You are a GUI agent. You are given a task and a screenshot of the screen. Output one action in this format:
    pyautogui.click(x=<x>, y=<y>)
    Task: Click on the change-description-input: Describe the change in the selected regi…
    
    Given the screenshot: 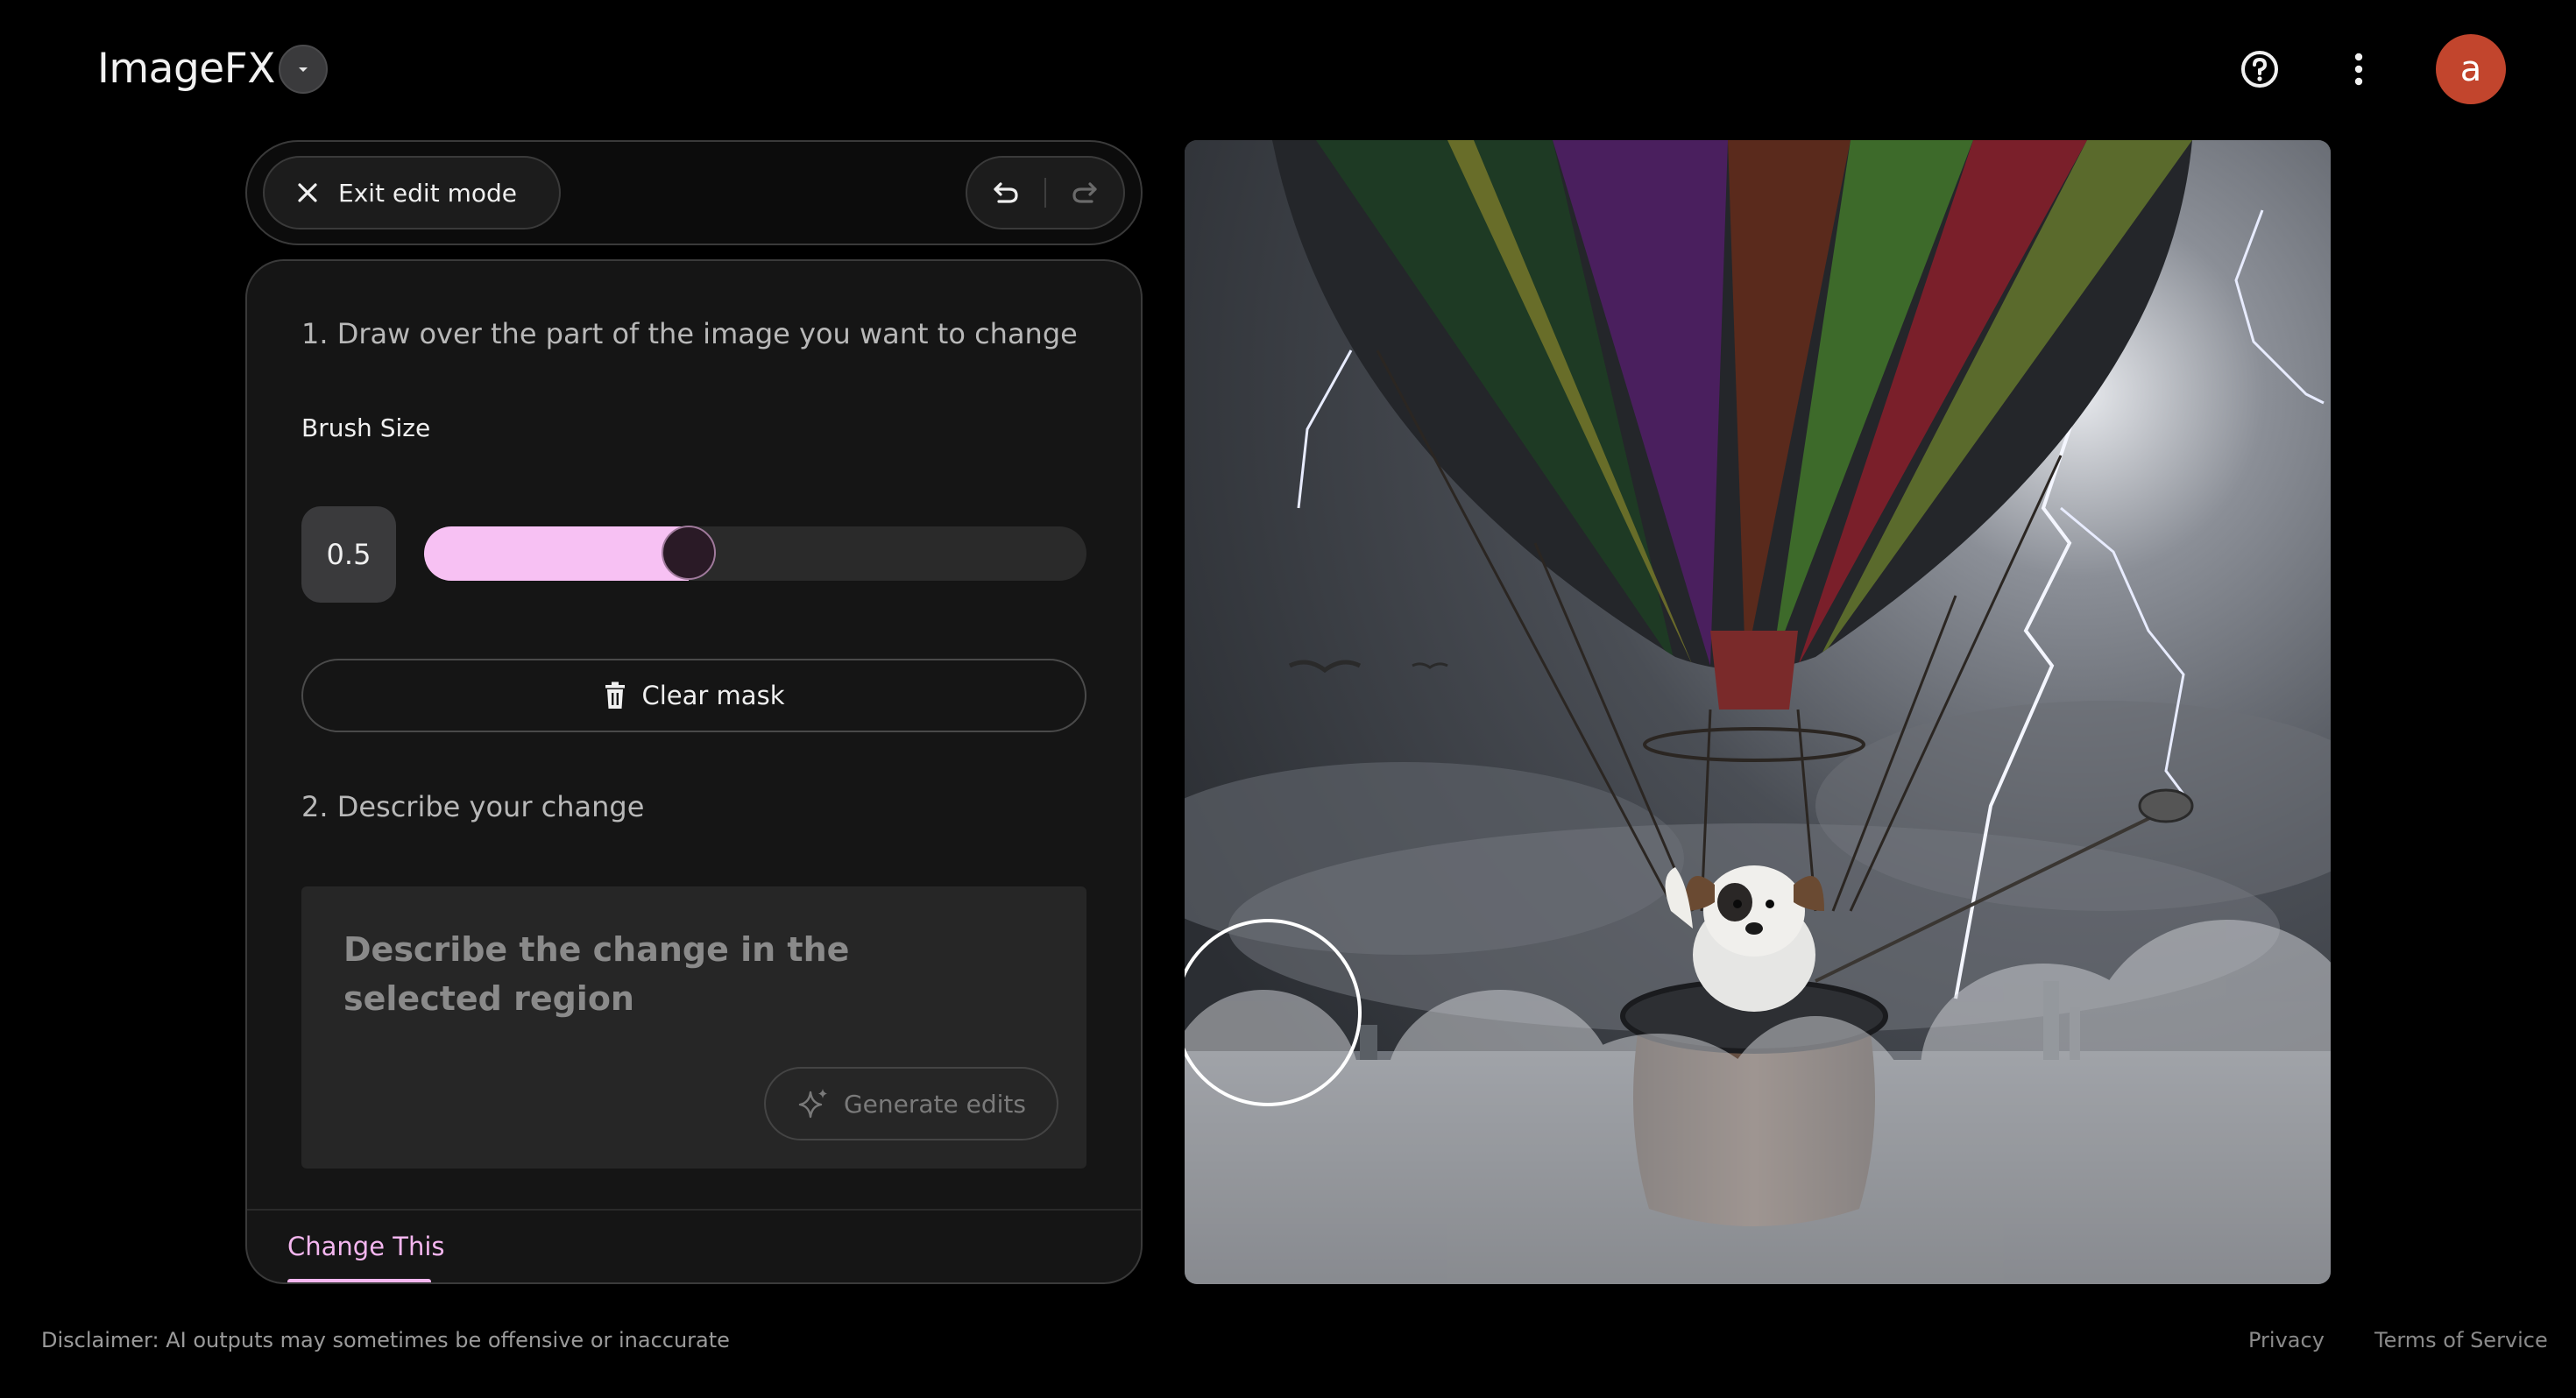 What is the action you would take?
    pyautogui.click(x=693, y=1027)
    